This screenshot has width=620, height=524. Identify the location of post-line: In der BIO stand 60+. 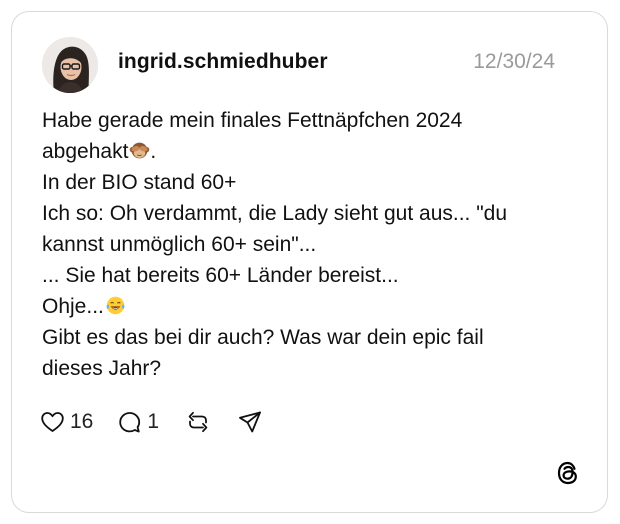
(139, 182).